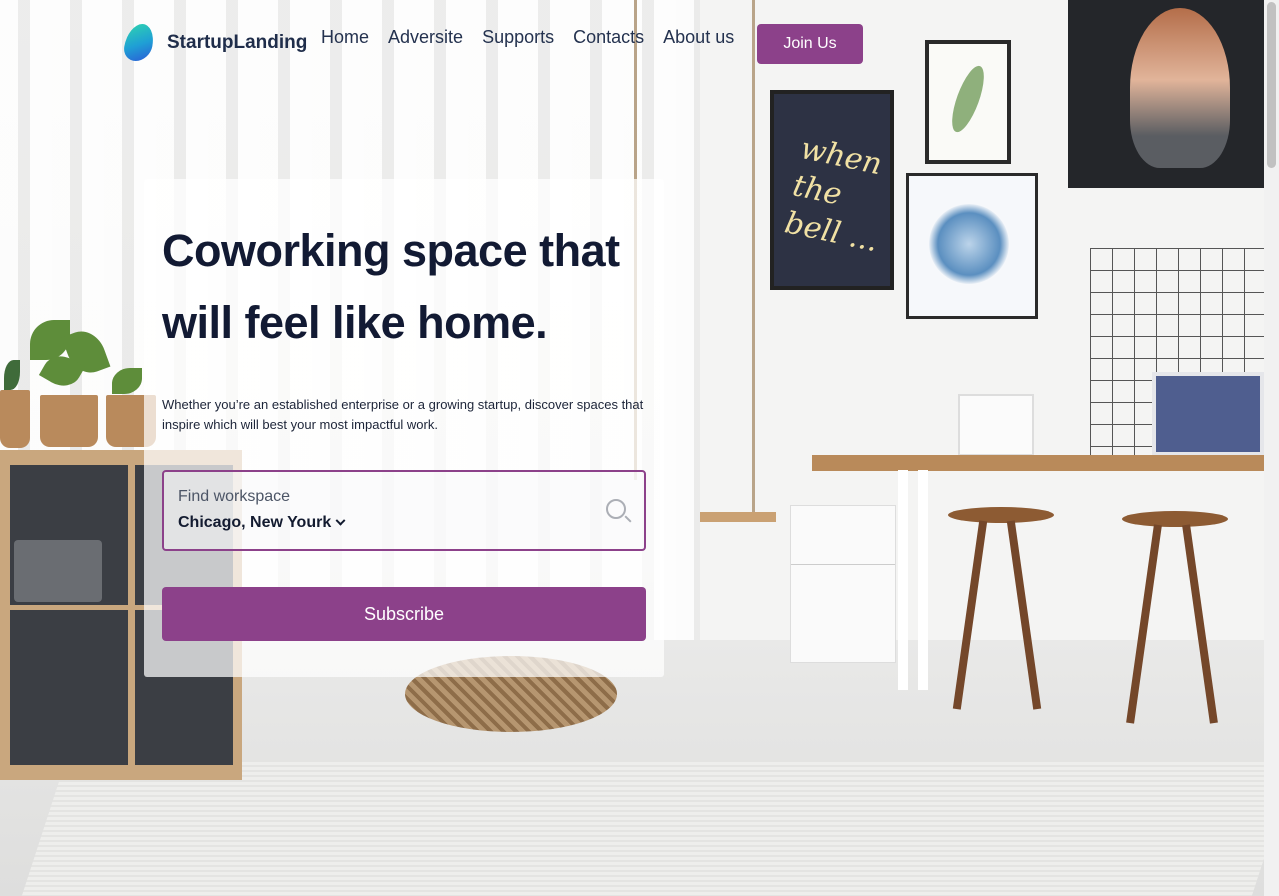 The image size is (1279, 896). What do you see at coordinates (340, 520) in the screenshot?
I see `chevron-down-icon` at bounding box center [340, 520].